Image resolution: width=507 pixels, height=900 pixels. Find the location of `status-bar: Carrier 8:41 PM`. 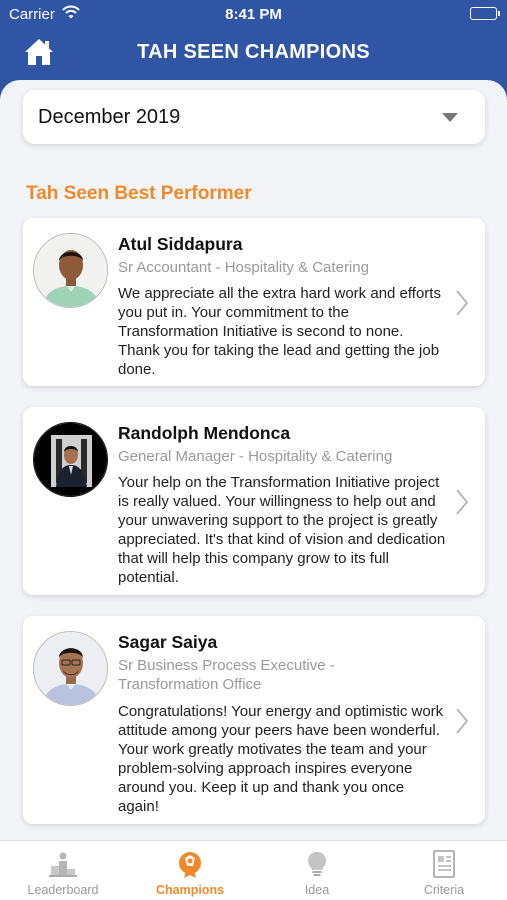

status-bar: Carrier 8:41 PM is located at coordinates (253, 14).